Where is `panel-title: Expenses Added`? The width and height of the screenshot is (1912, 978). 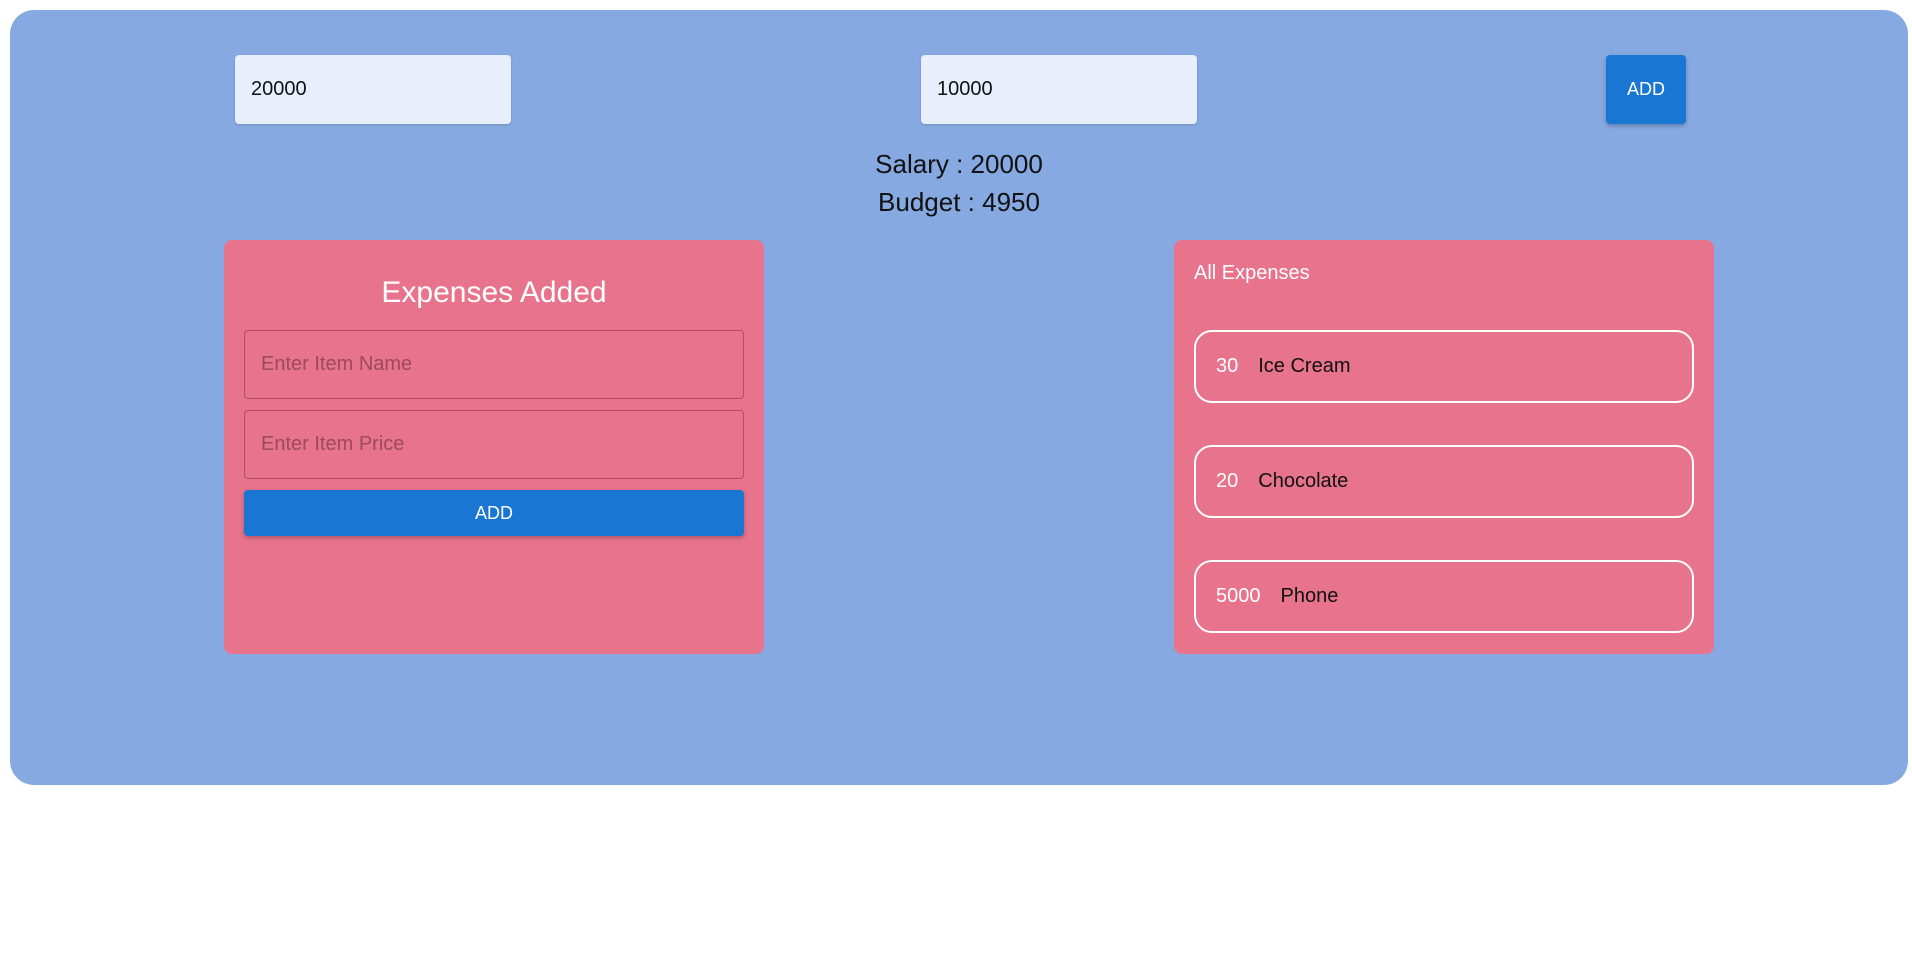
panel-title: Expenses Added is located at coordinates (494, 292).